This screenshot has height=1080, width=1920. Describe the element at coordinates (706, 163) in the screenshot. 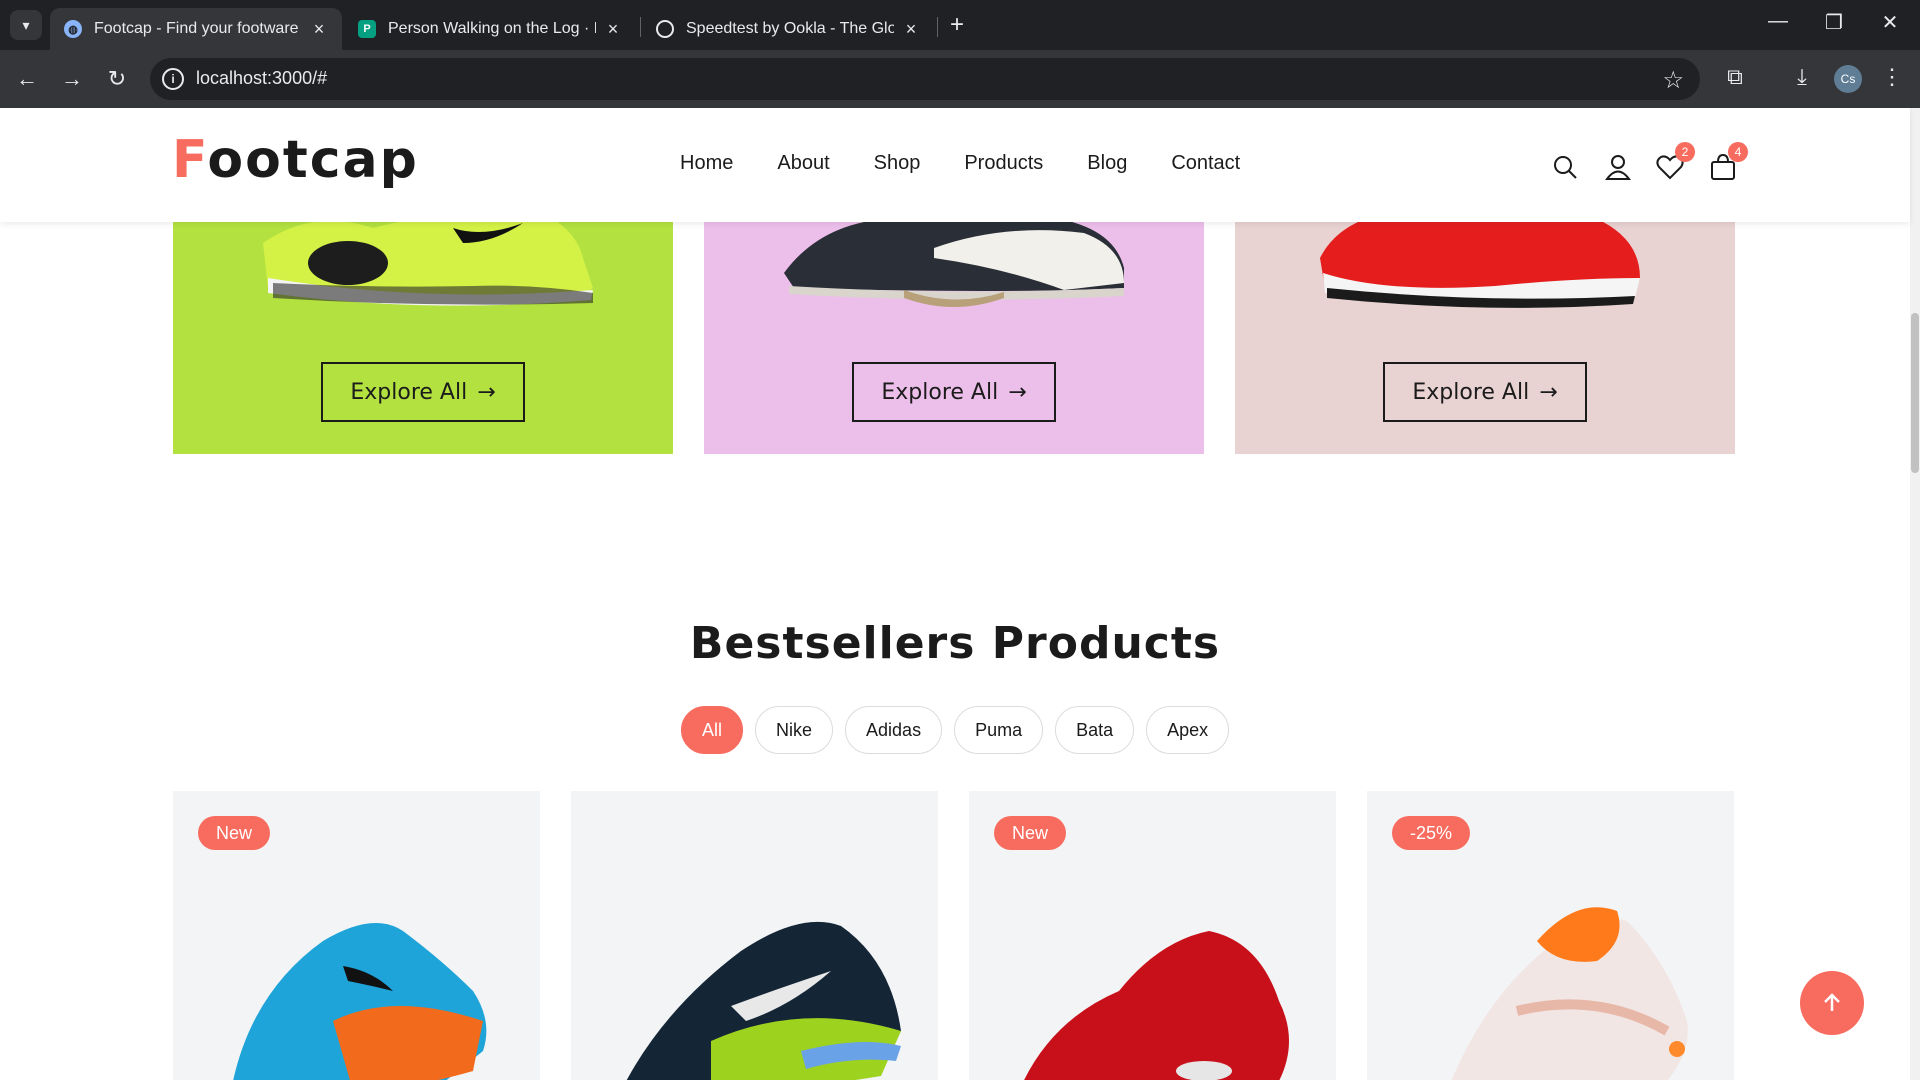

I see `nav-home: Home` at that location.